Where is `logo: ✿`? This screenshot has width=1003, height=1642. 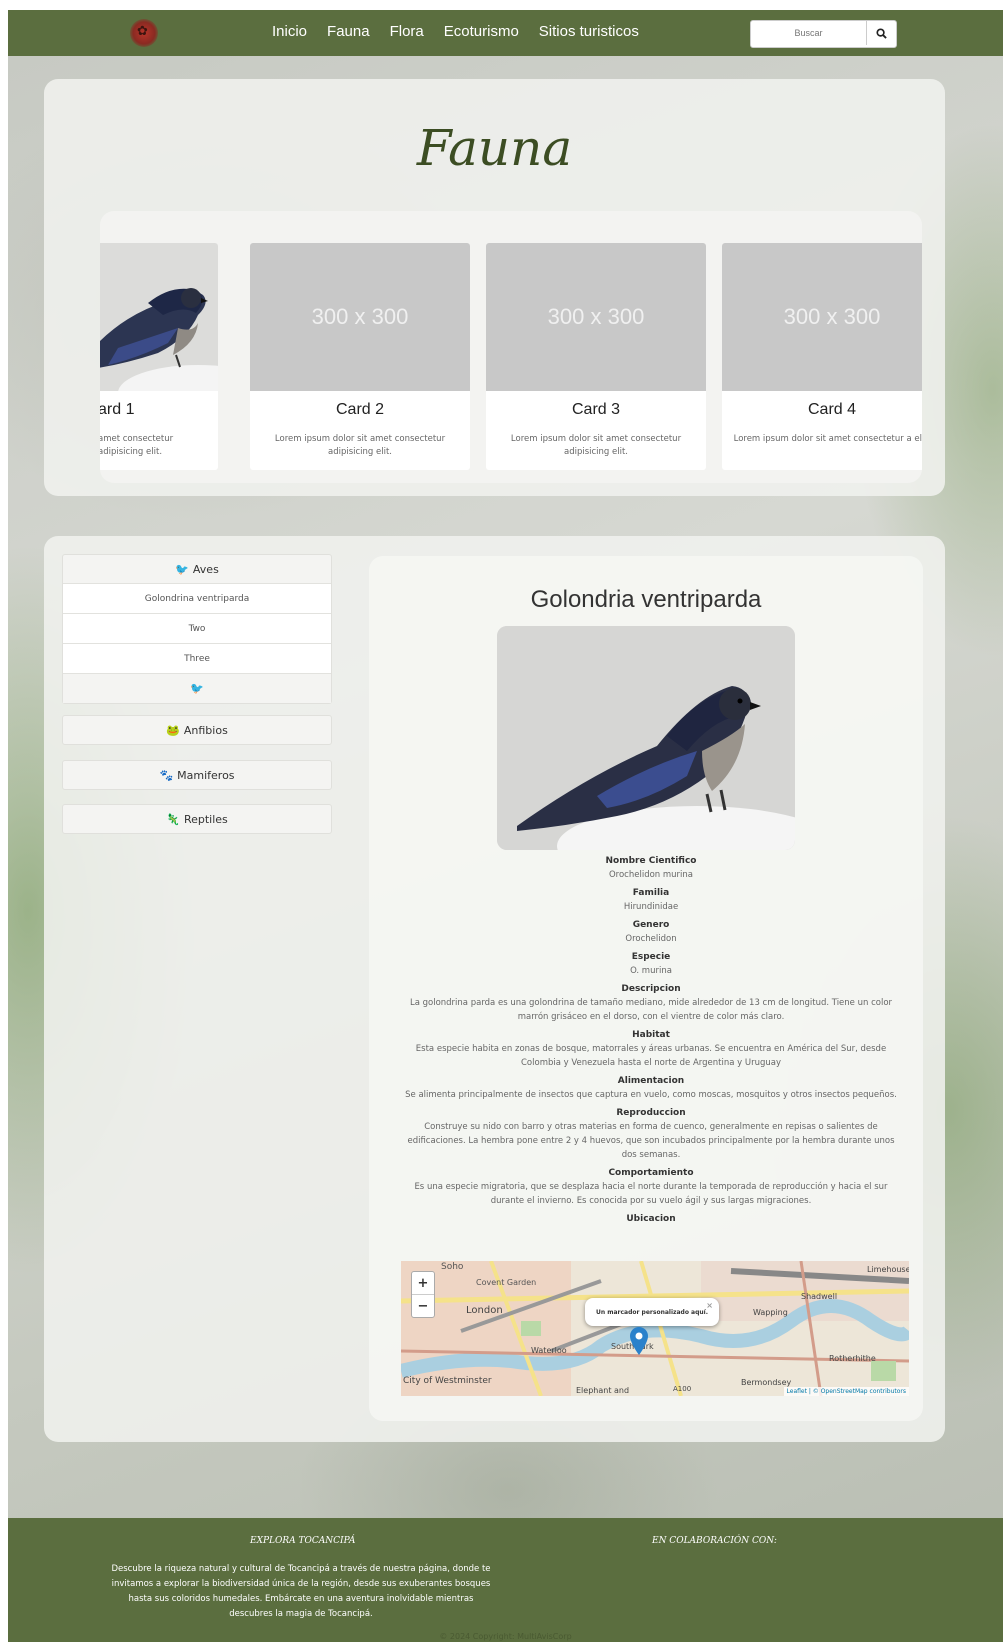 logo: ✿ is located at coordinates (144, 33).